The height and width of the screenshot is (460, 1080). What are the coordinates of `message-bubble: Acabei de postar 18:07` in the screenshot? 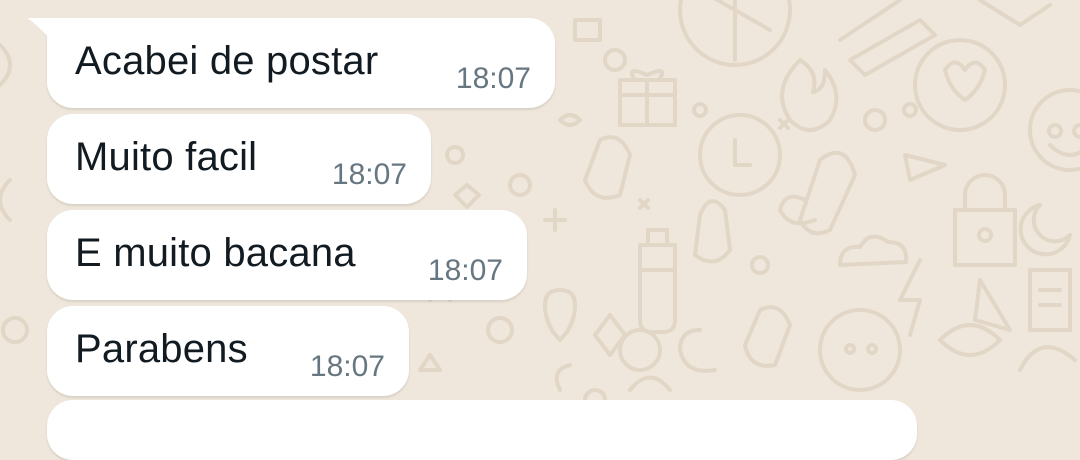 It's located at (291, 63).